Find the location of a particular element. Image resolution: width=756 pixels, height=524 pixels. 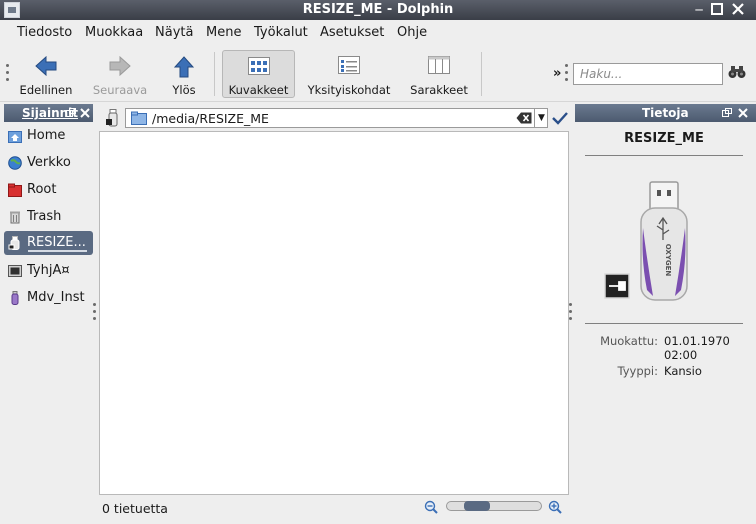

root-folder-icon is located at coordinates (15, 190).